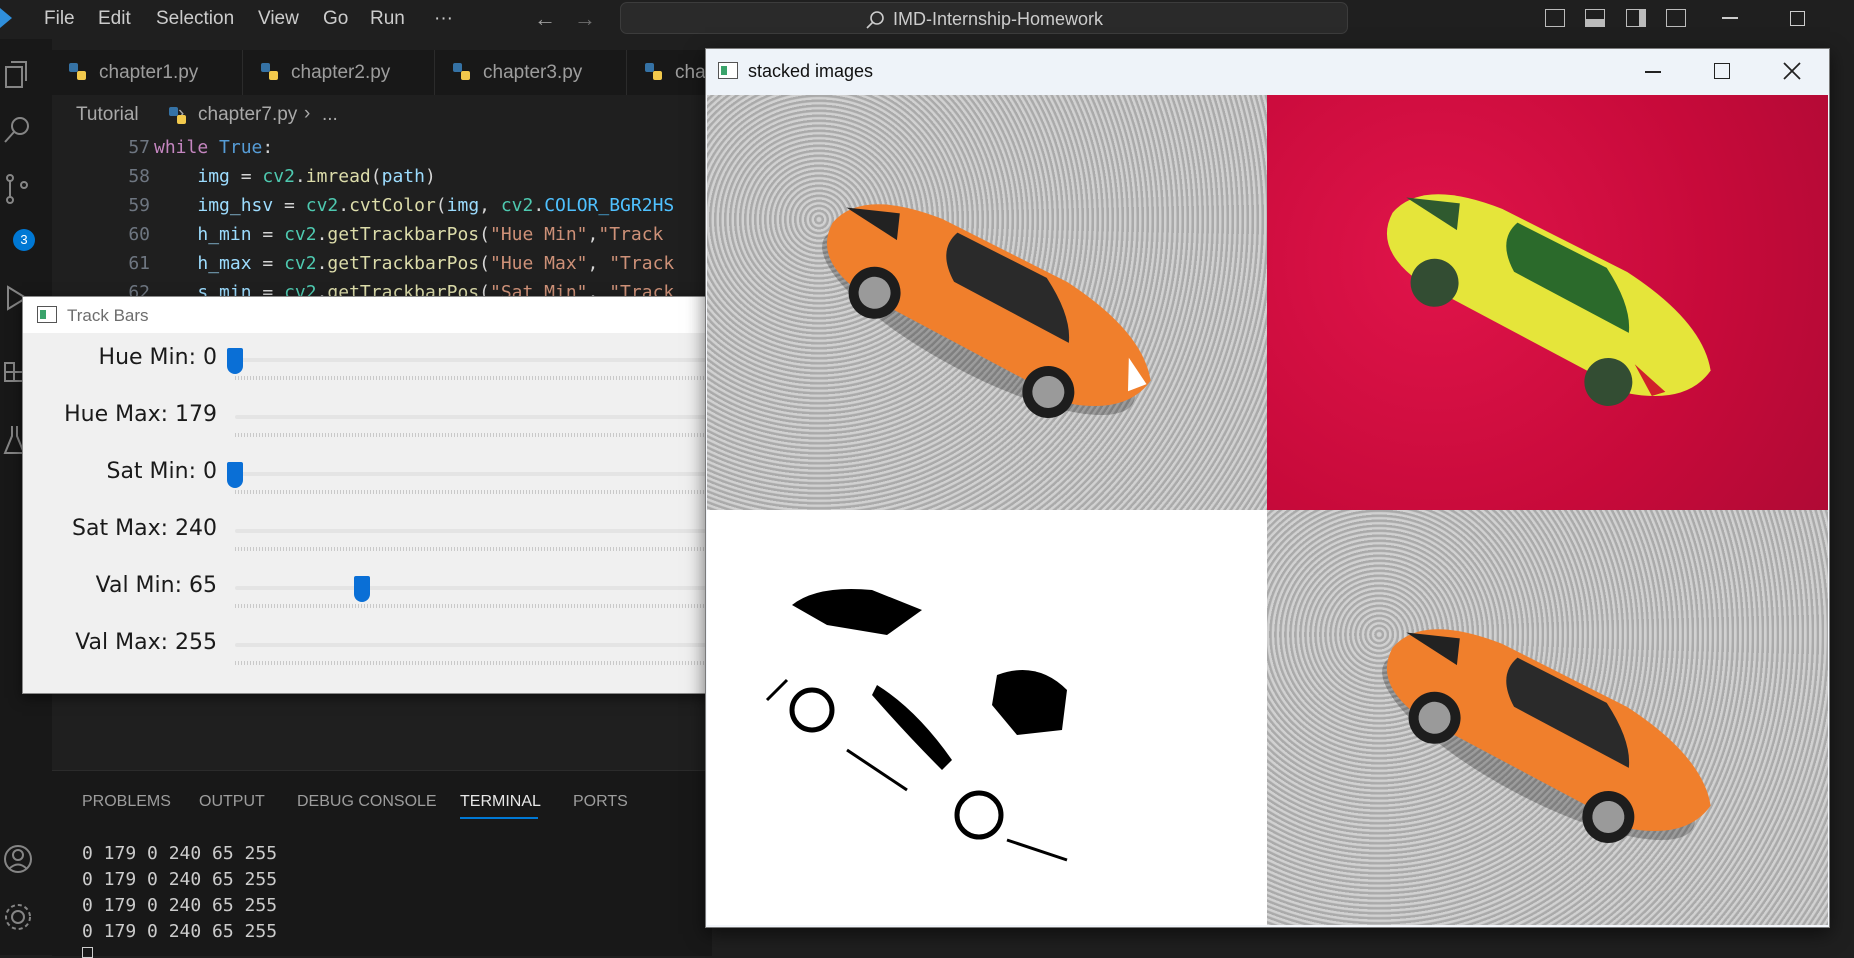 This screenshot has width=1854, height=958. Describe the element at coordinates (108, 315) in the screenshot. I see `trackbars-title: Track Bars` at that location.